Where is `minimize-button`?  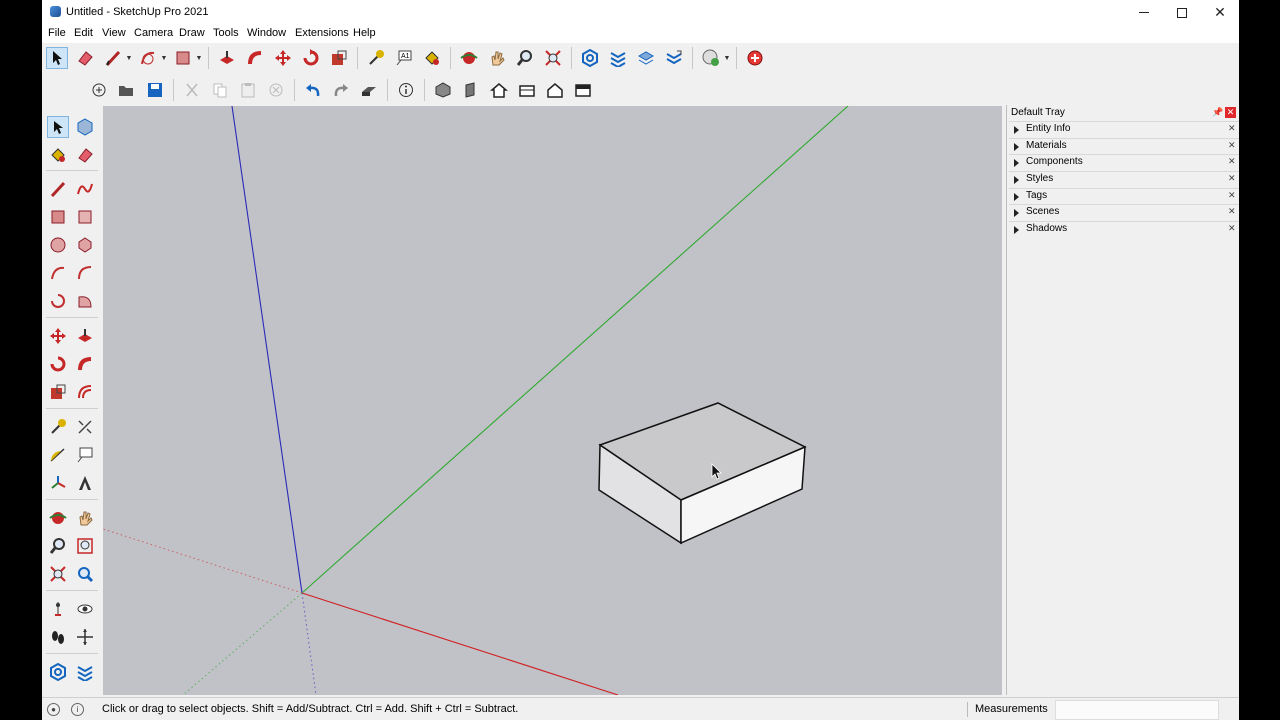
minimize-button is located at coordinates (1144, 12).